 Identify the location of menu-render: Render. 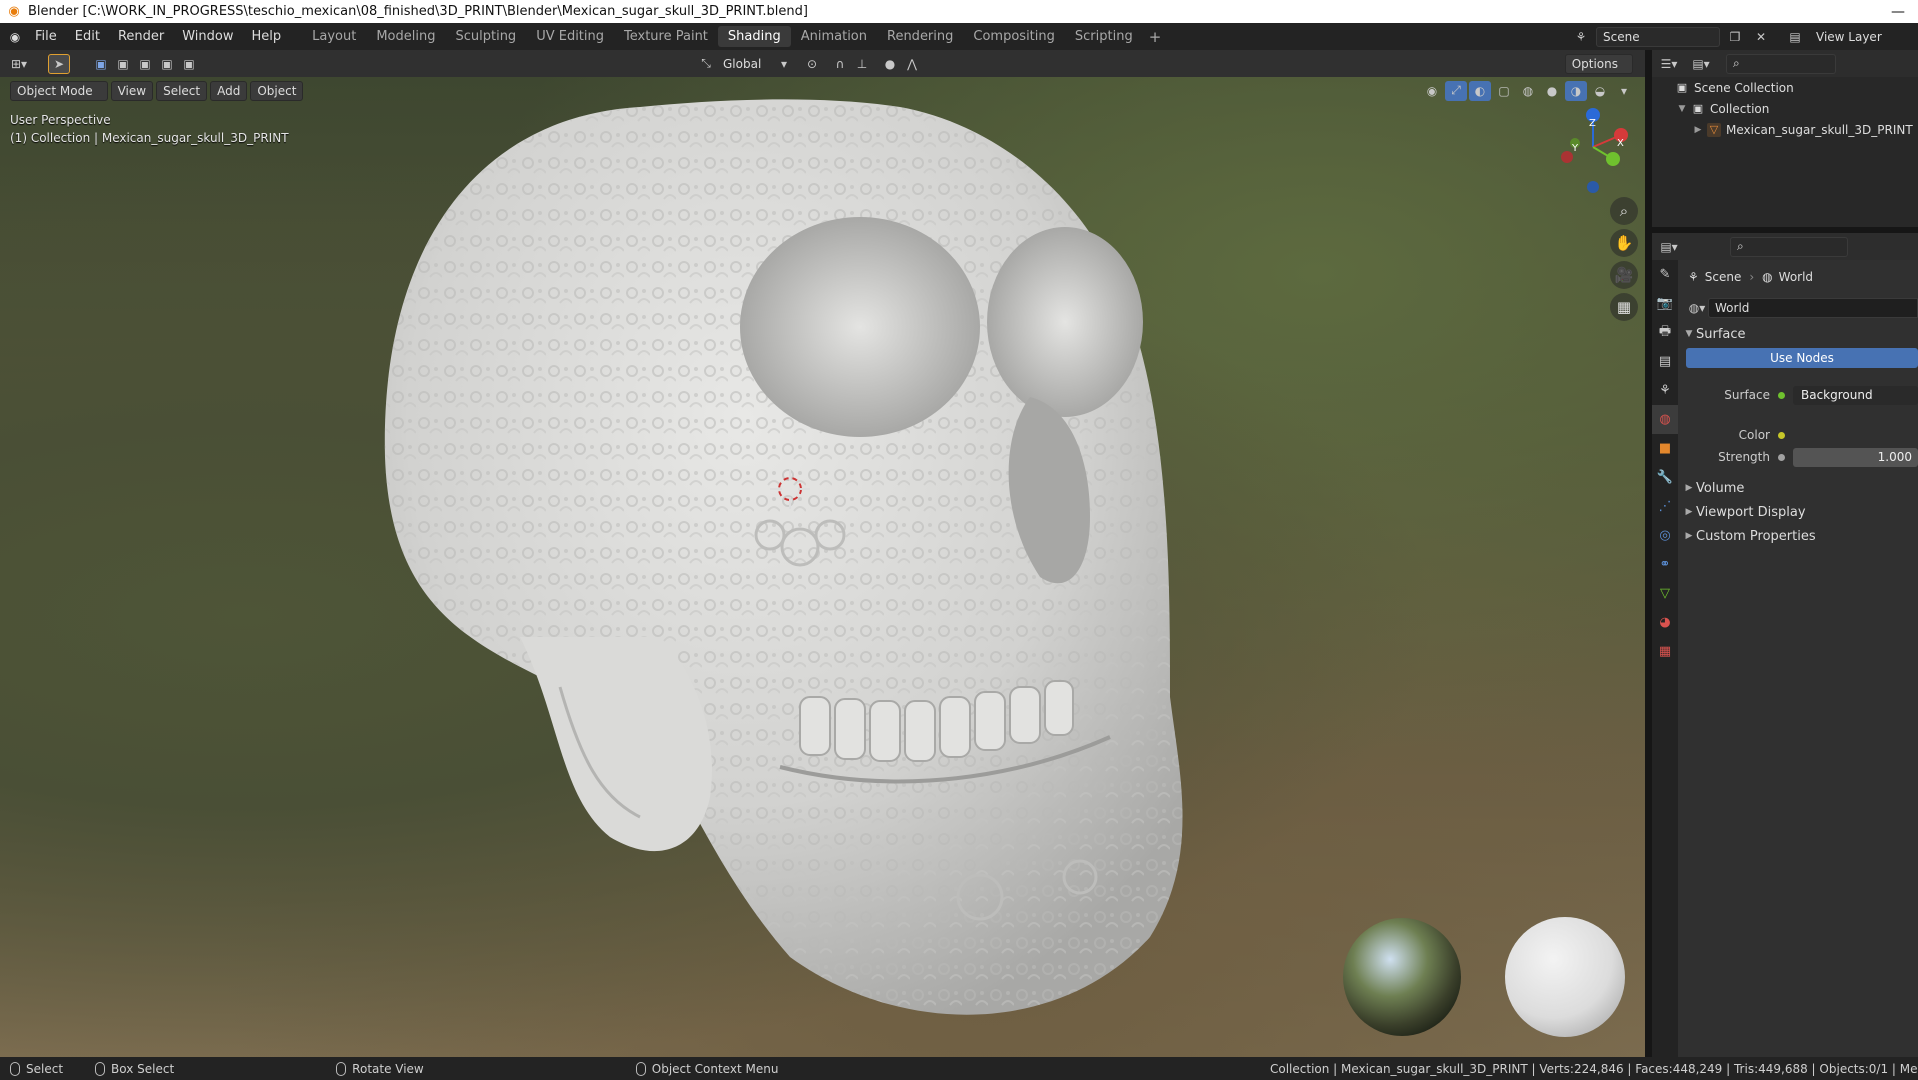
(141, 36).